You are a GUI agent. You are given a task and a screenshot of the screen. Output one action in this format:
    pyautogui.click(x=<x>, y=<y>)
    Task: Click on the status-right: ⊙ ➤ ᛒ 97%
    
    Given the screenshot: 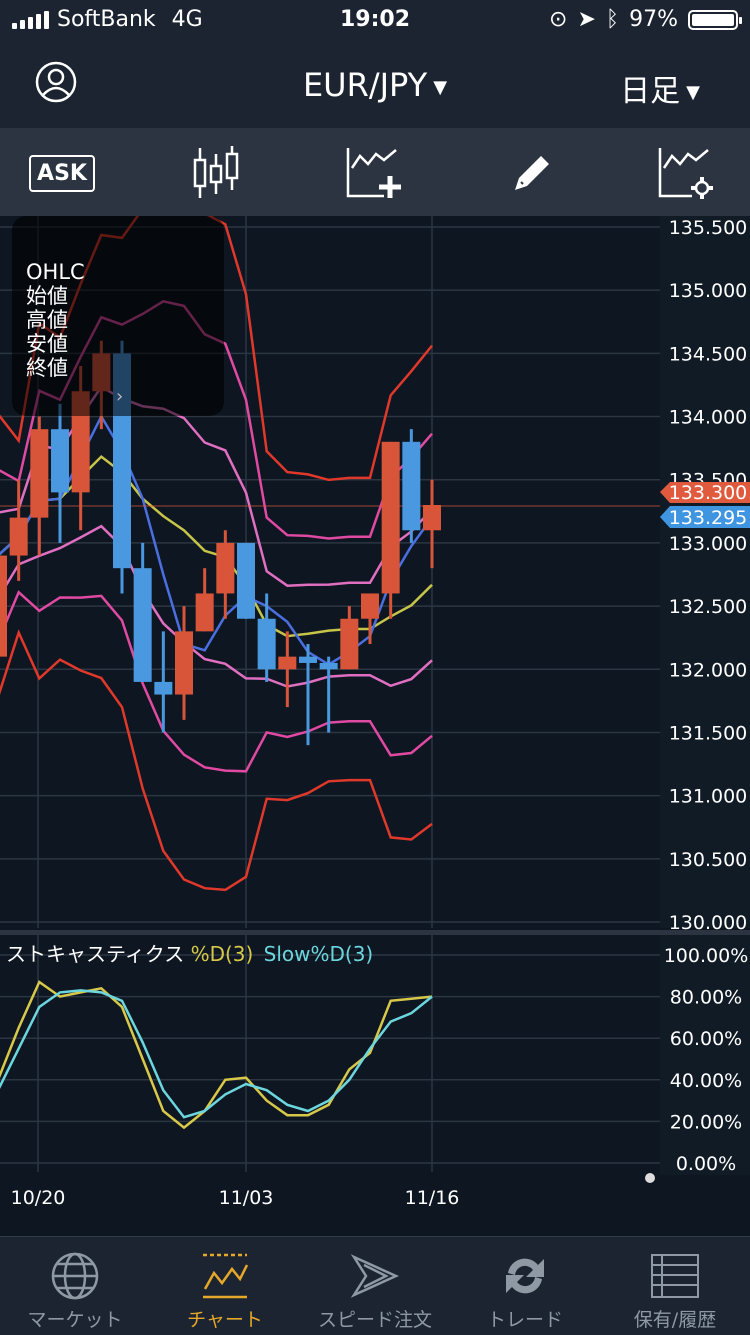 What is the action you would take?
    pyautogui.click(x=645, y=19)
    